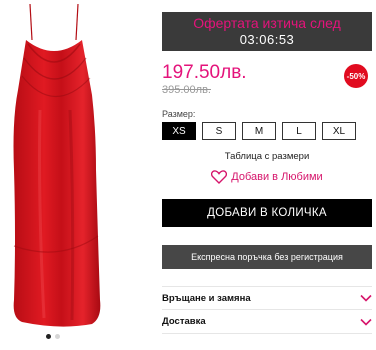 This screenshot has width=376, height=350. What do you see at coordinates (267, 322) in the screenshot?
I see `accordion-delivery: Доставка` at bounding box center [267, 322].